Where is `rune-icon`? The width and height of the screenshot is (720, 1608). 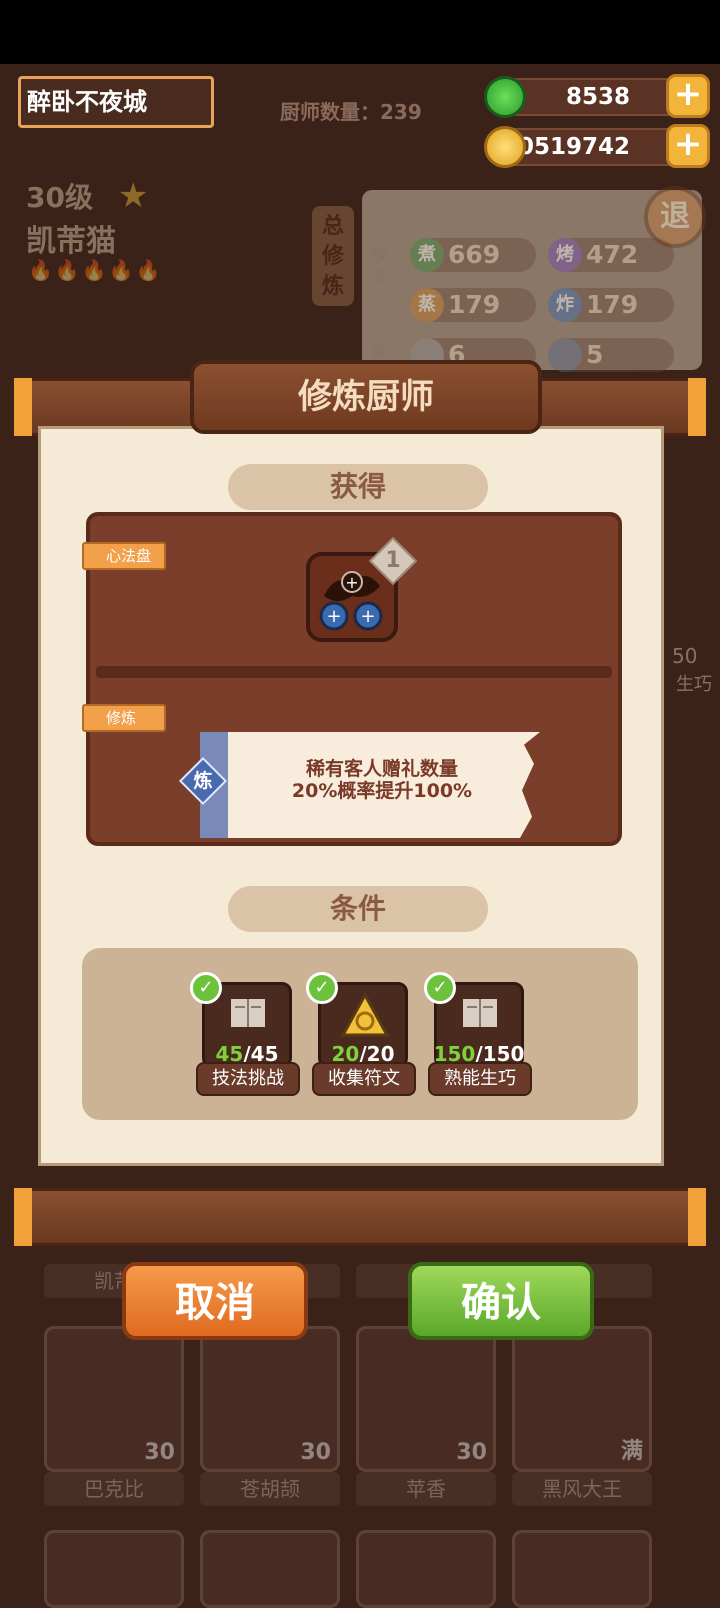
rune-icon is located at coordinates (365, 1015).